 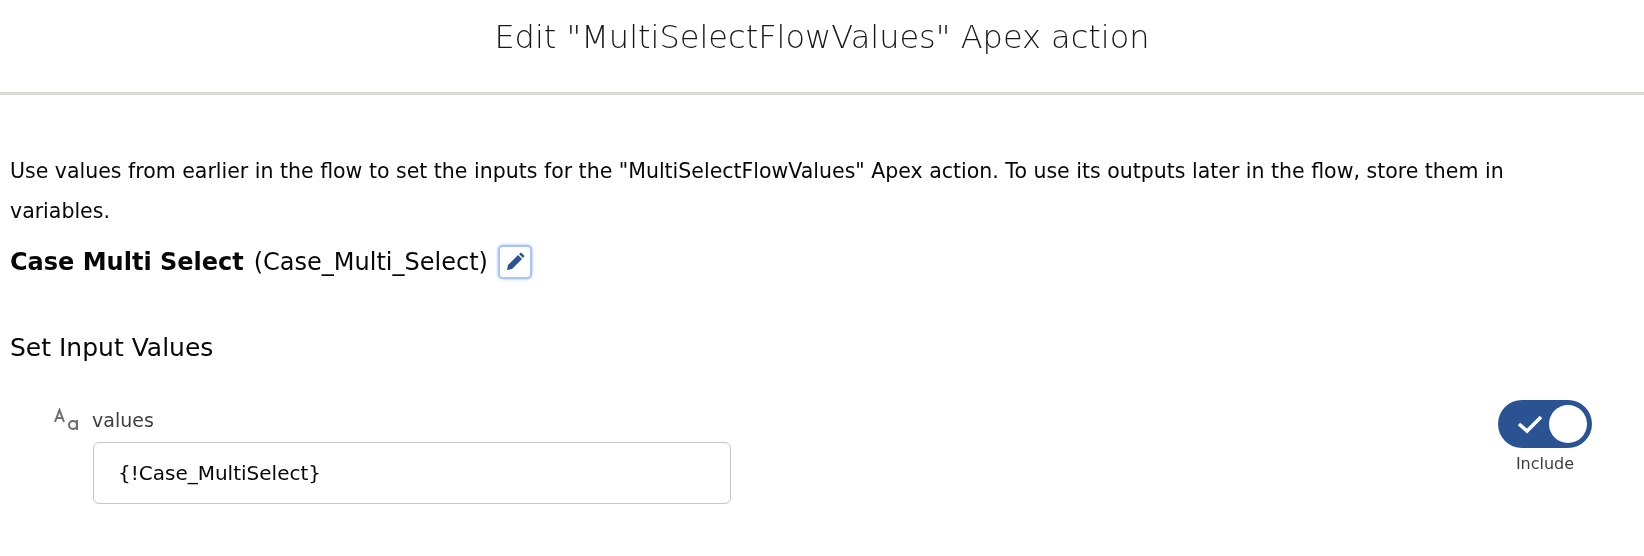 I want to click on value-field: {!Case_MultiSelect}, so click(x=412, y=473).